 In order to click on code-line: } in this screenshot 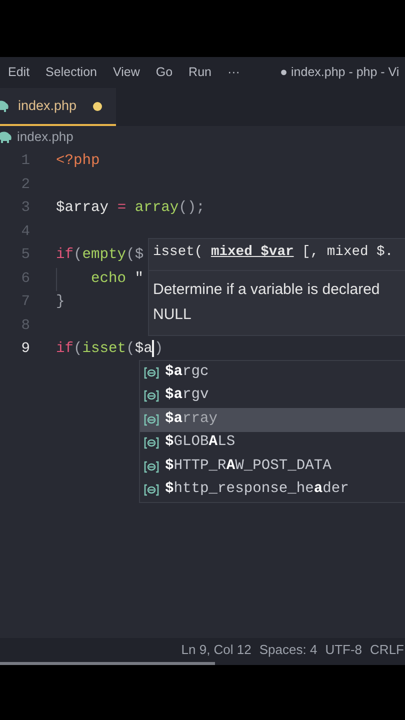, I will do `click(60, 302)`.